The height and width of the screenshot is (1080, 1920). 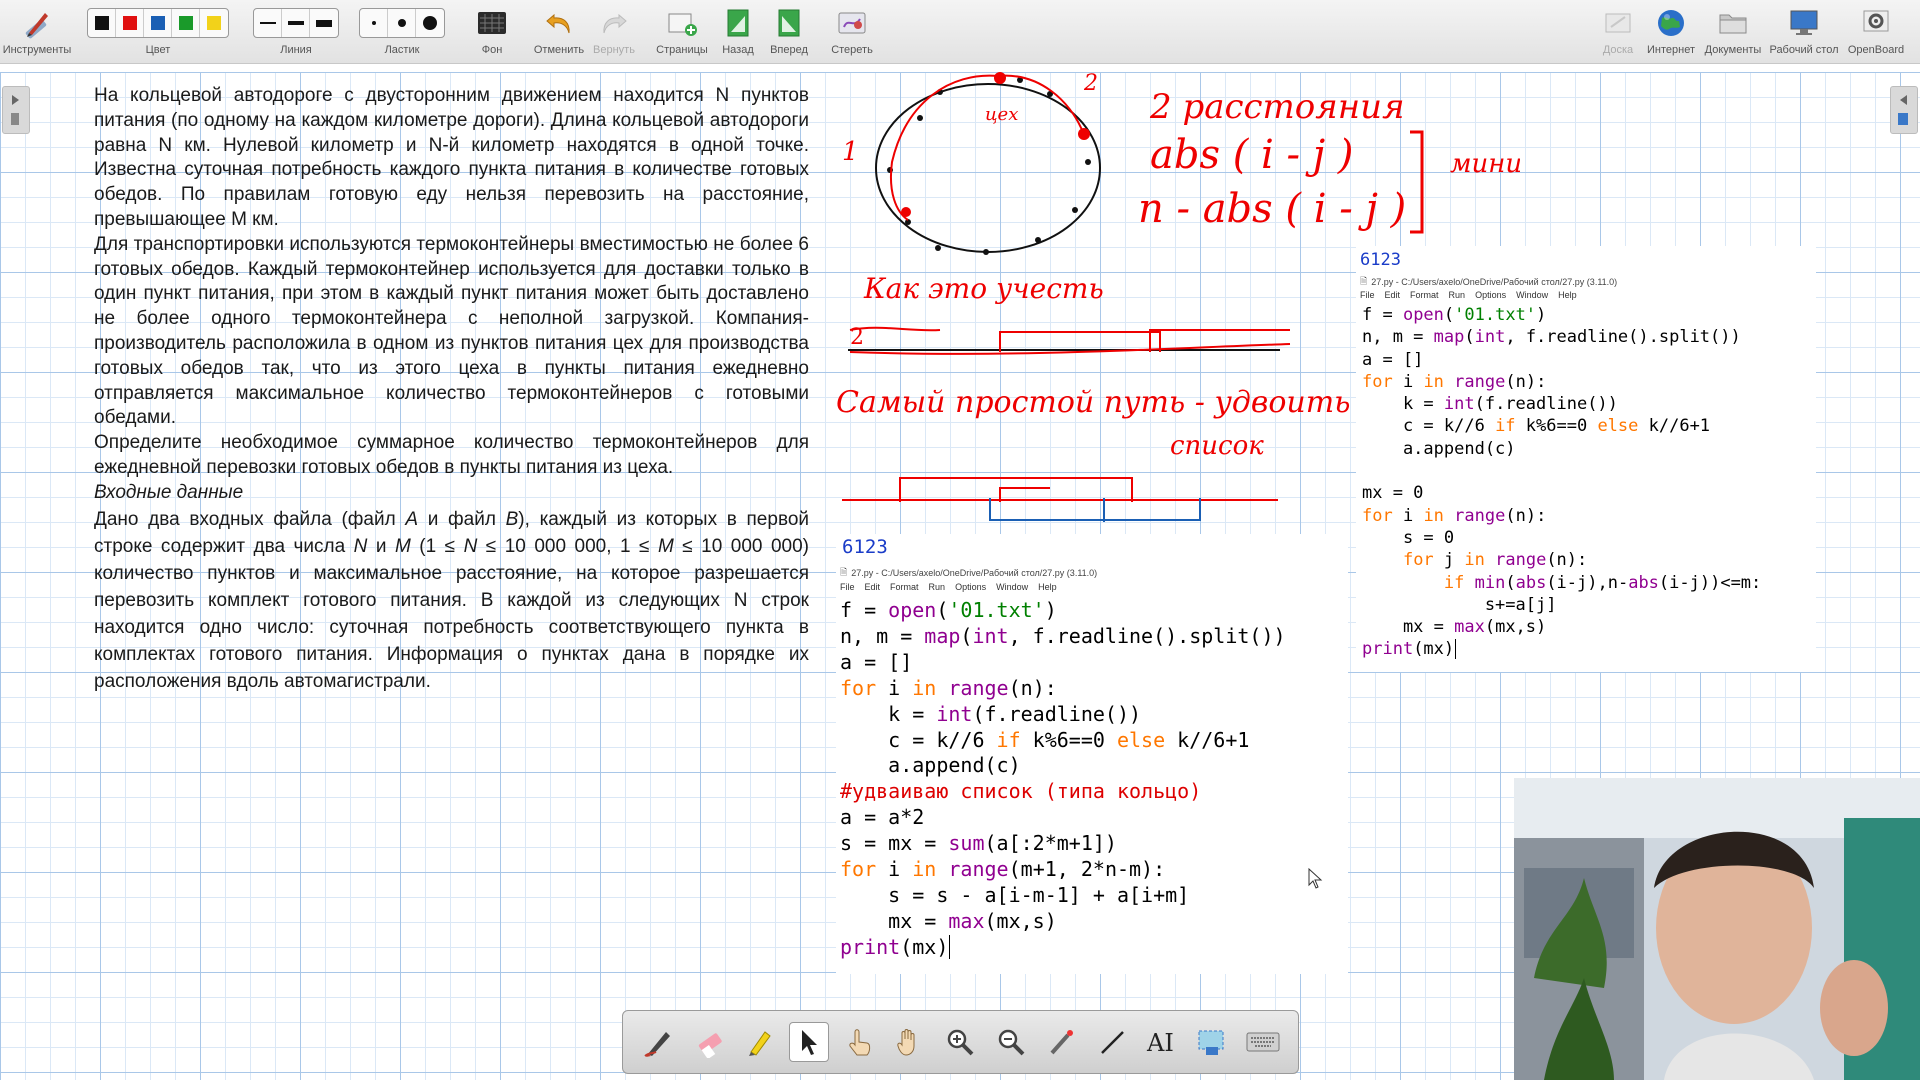 I want to click on internet-button: Интернет, so click(x=1671, y=33).